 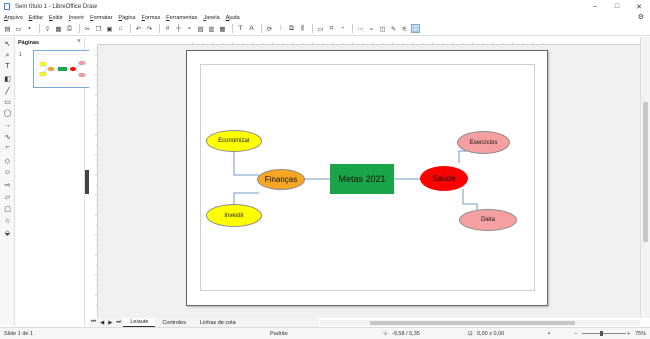 I want to click on undo-icon: ↶, so click(x=138, y=28).